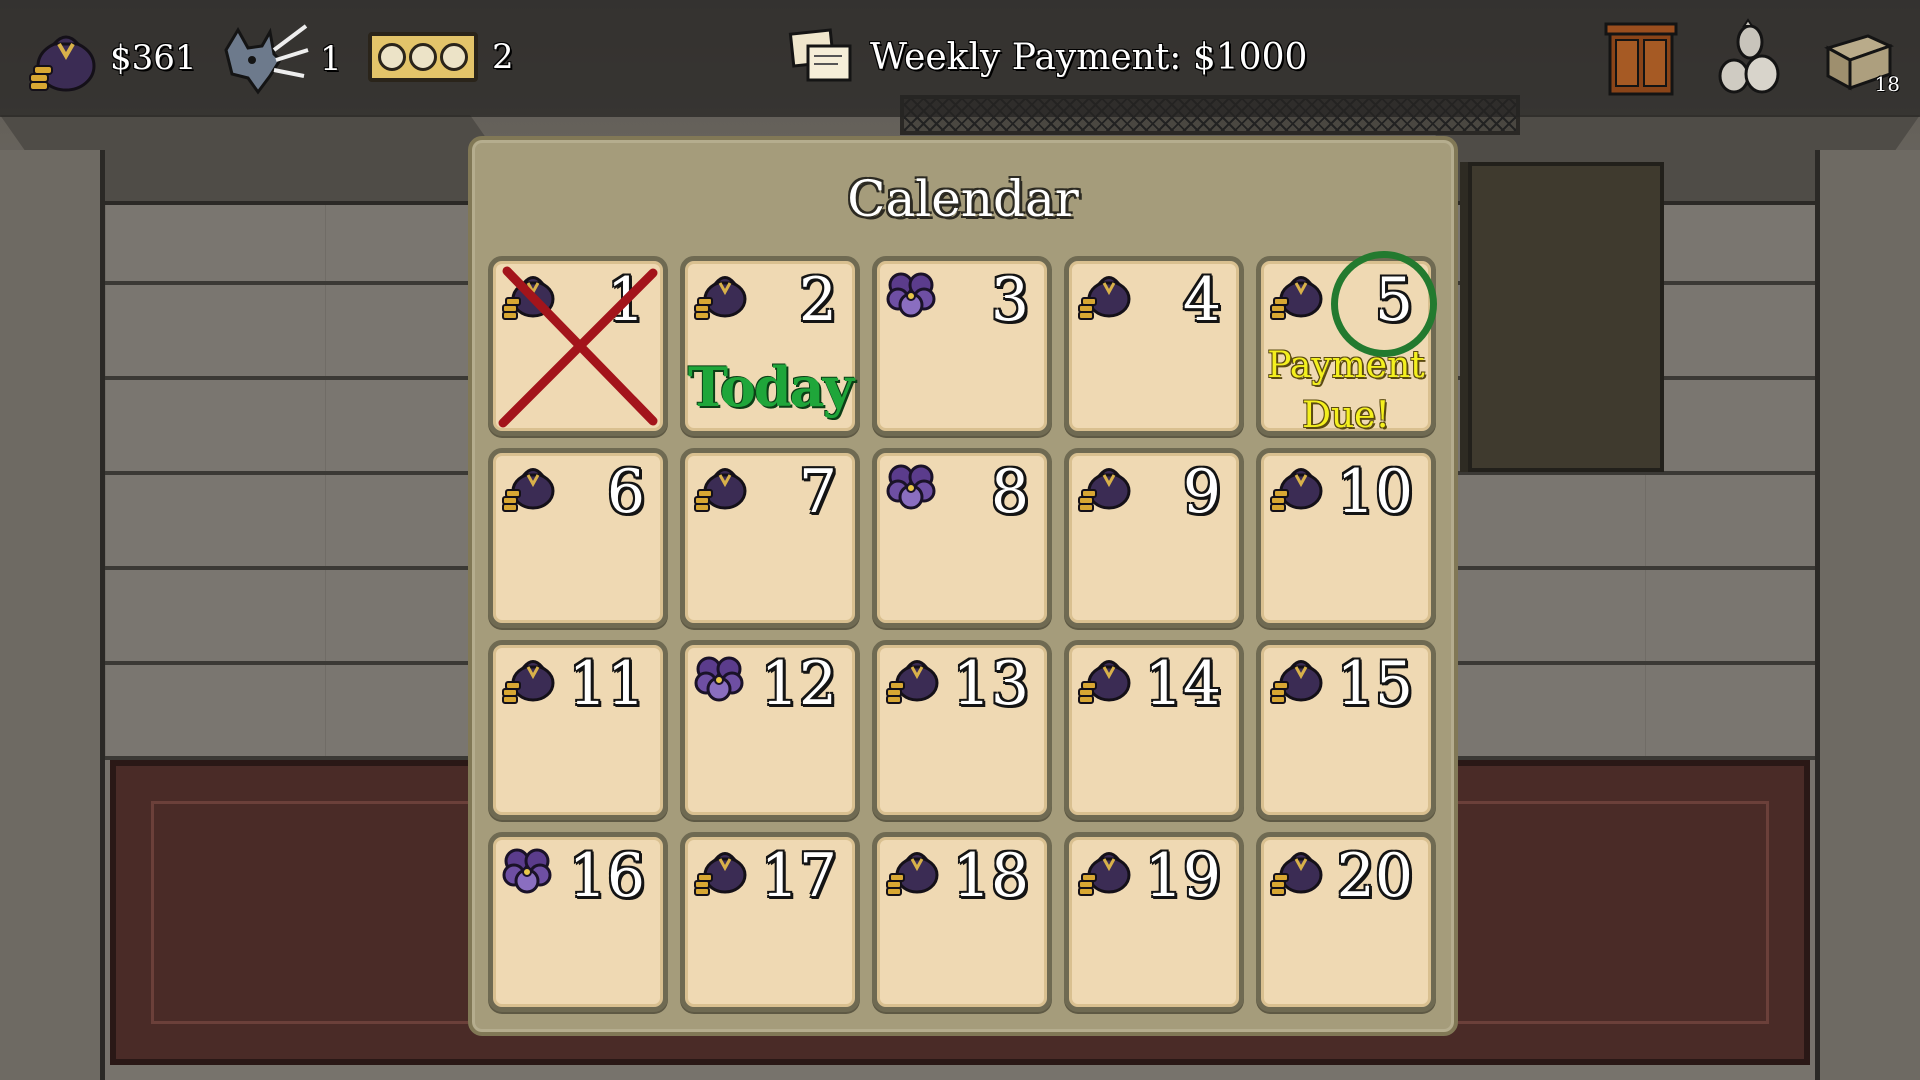 The image size is (1920, 1080). Describe the element at coordinates (817, 492) in the screenshot. I see `day-number: 7` at that location.